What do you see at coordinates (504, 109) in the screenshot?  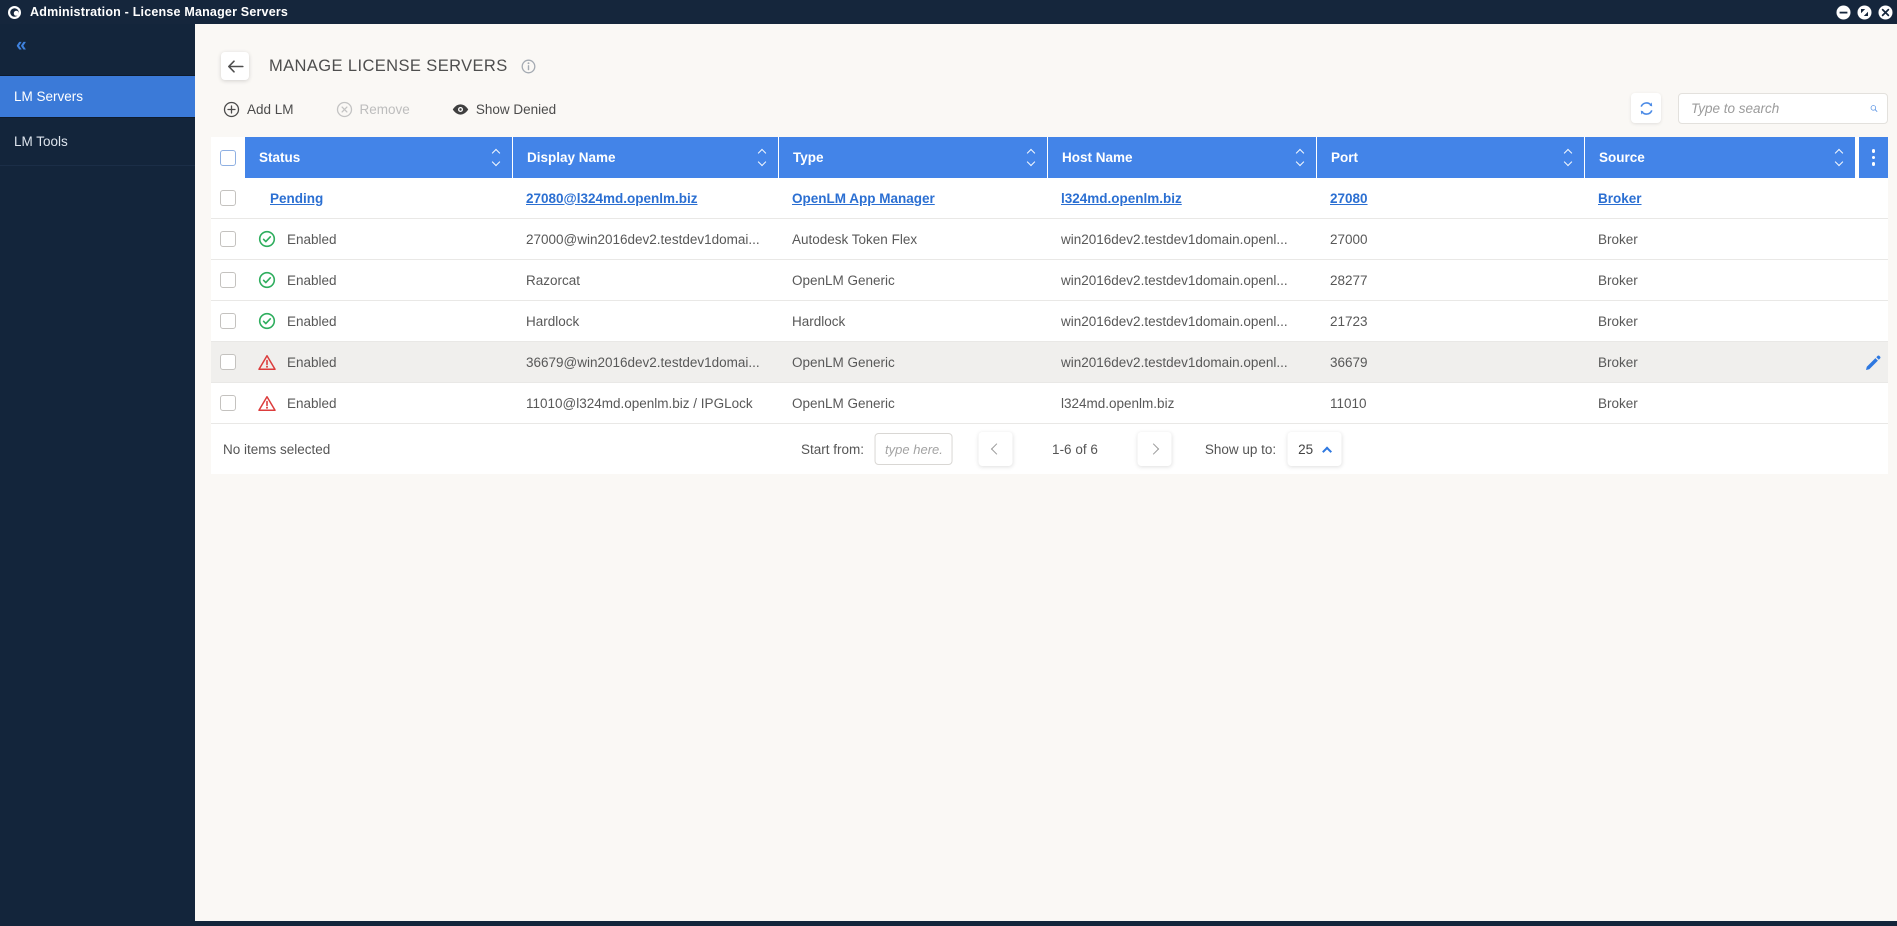 I see `show-denied-button: Show Denied` at bounding box center [504, 109].